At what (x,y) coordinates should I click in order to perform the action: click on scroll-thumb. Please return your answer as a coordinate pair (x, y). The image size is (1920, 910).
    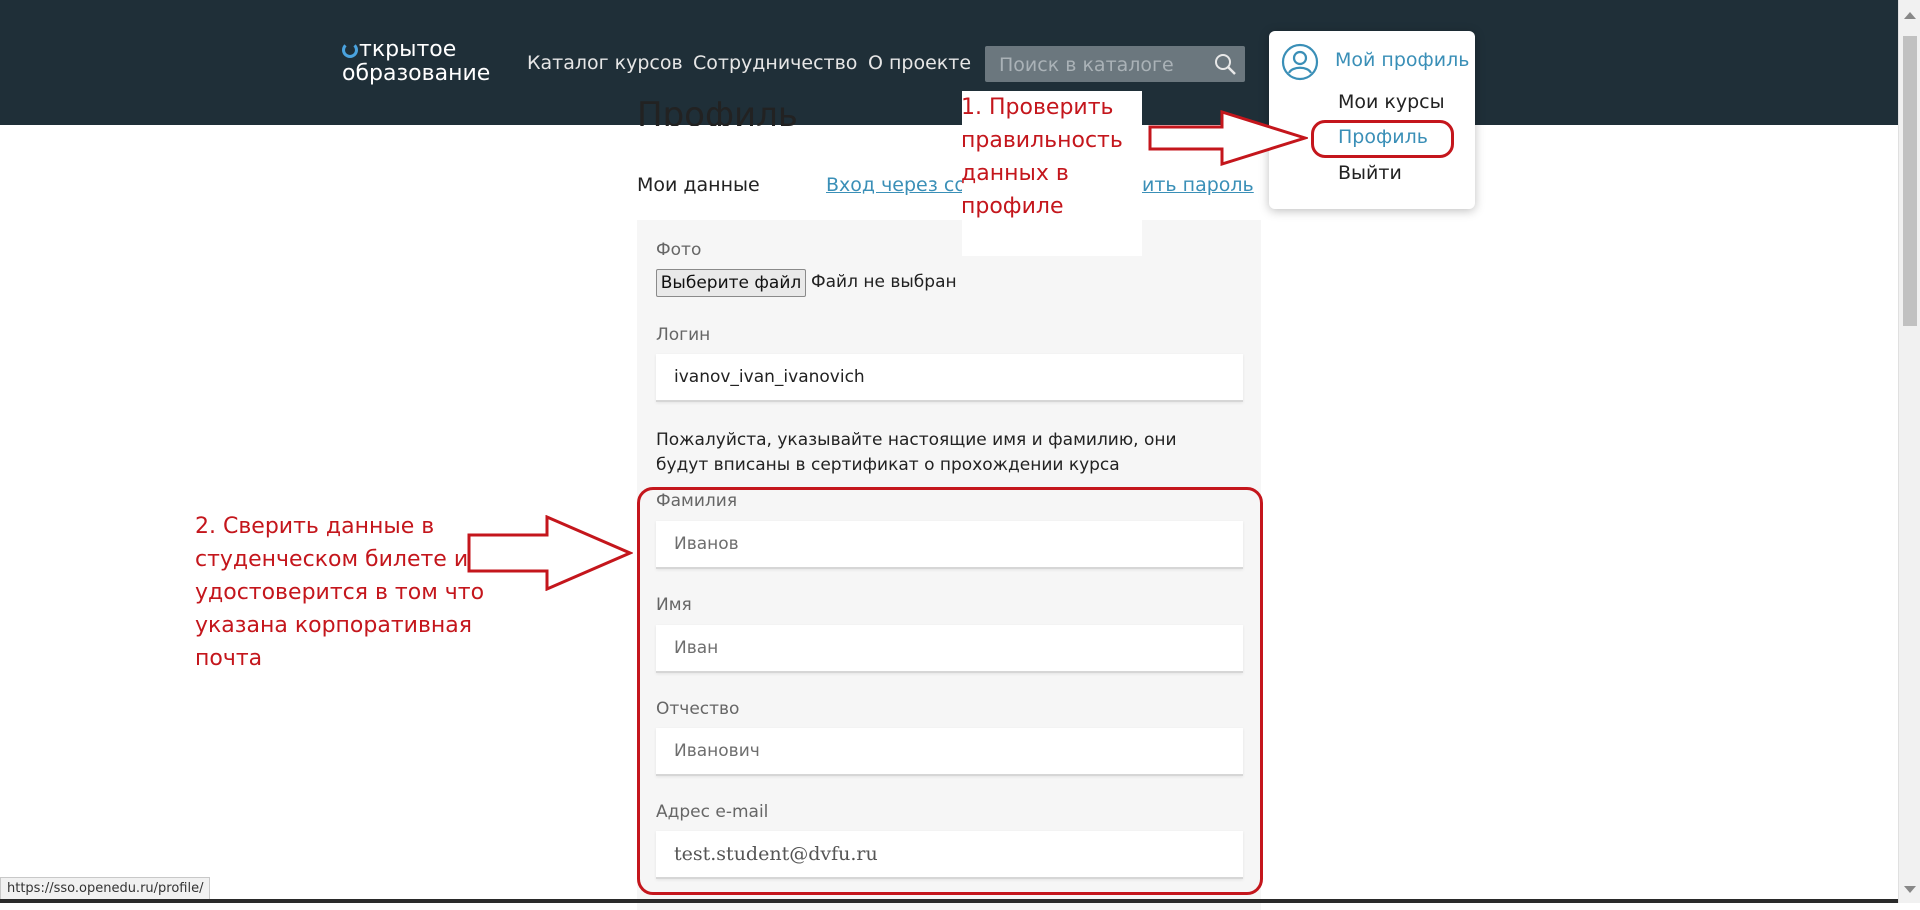
    Looking at the image, I should click on (1910, 181).